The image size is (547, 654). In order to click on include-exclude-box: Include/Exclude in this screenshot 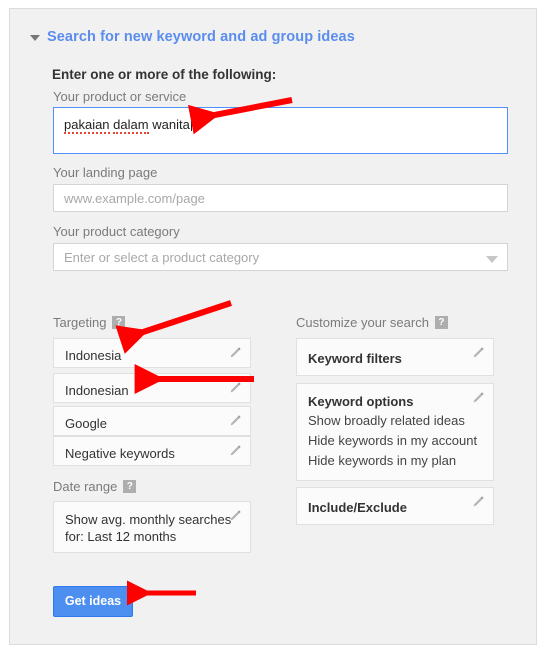, I will do `click(395, 506)`.